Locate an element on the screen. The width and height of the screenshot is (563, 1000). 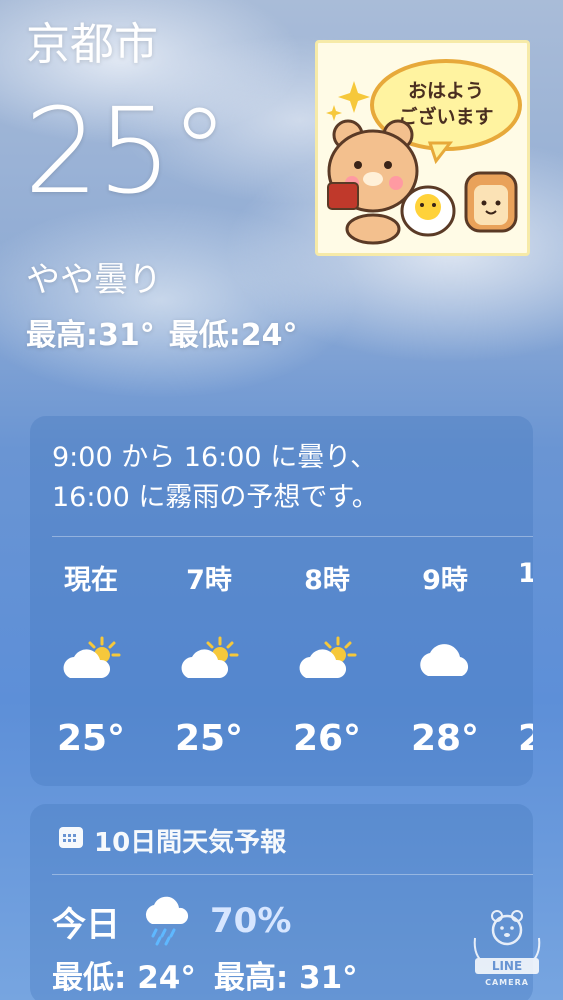
ten-day-header: 10日間天気予報 is located at coordinates (172, 840).